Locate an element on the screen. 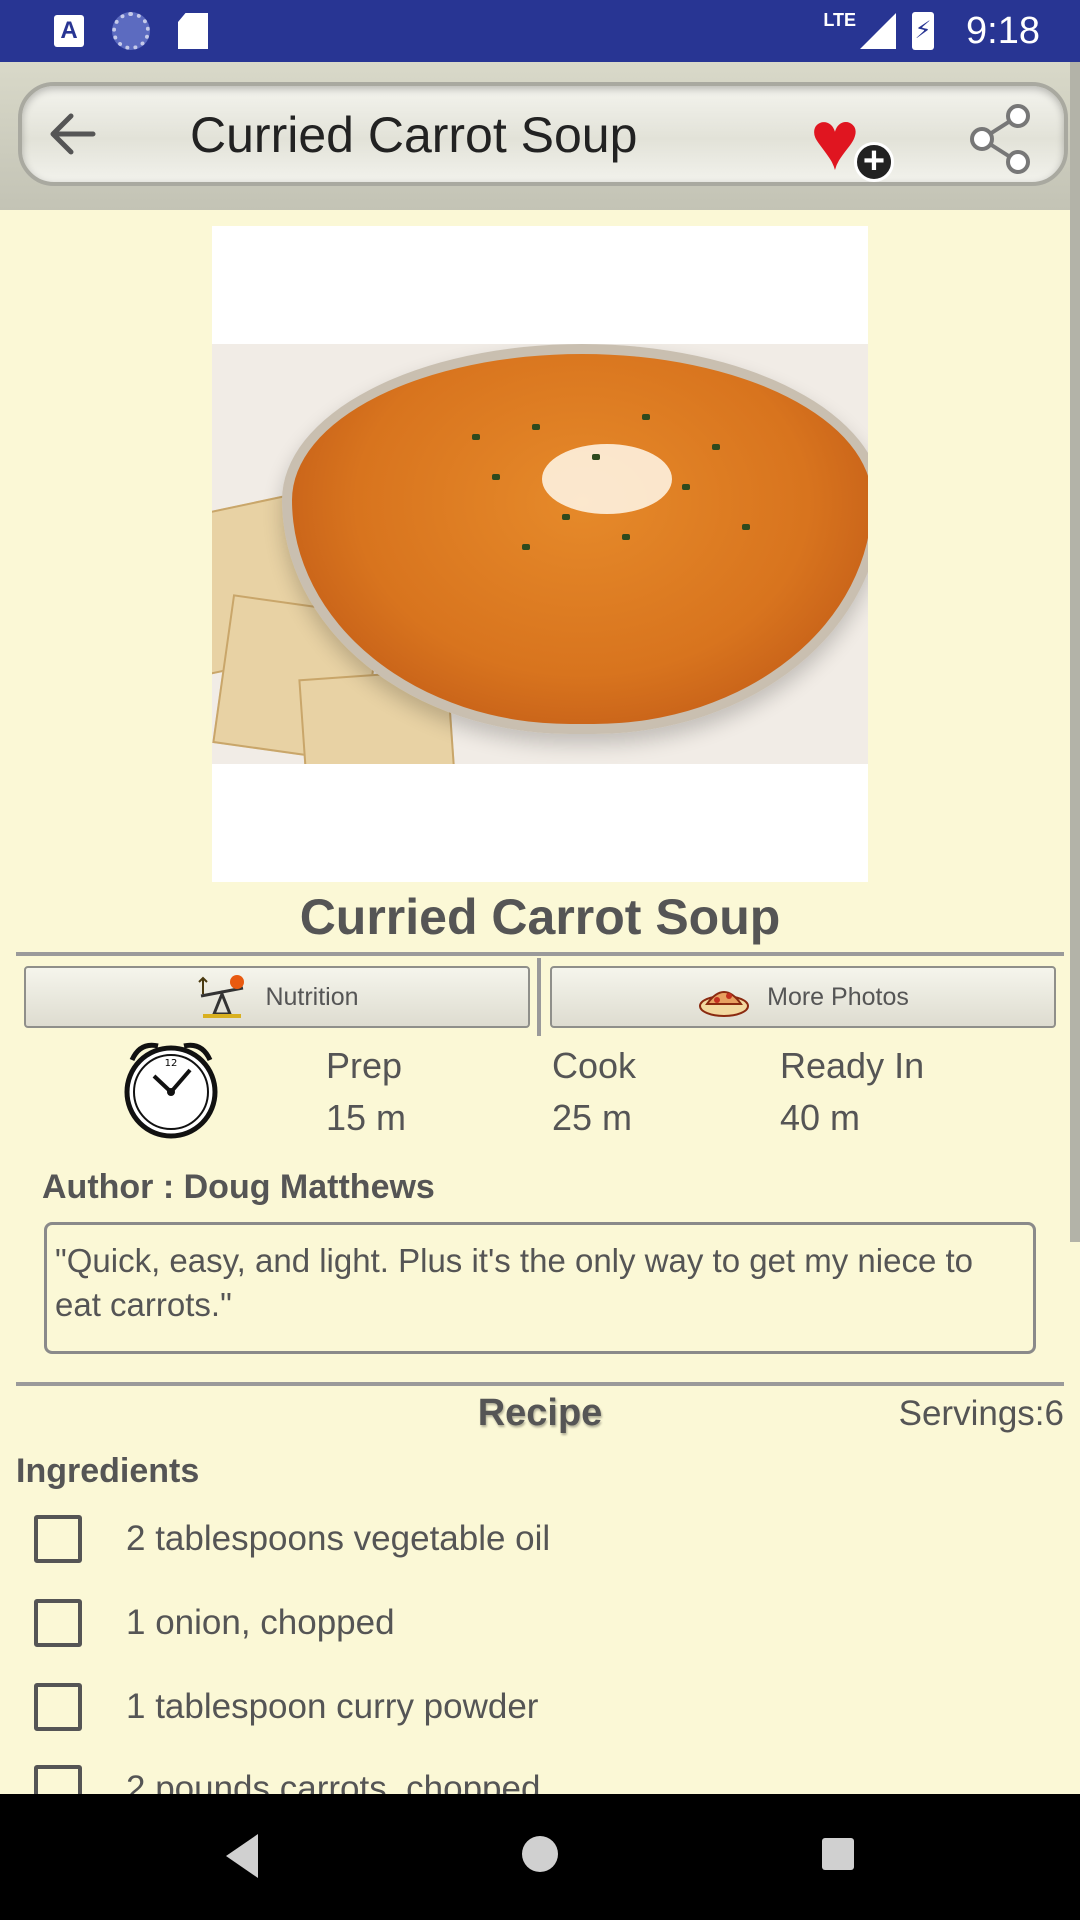  soup-image is located at coordinates (540, 554).